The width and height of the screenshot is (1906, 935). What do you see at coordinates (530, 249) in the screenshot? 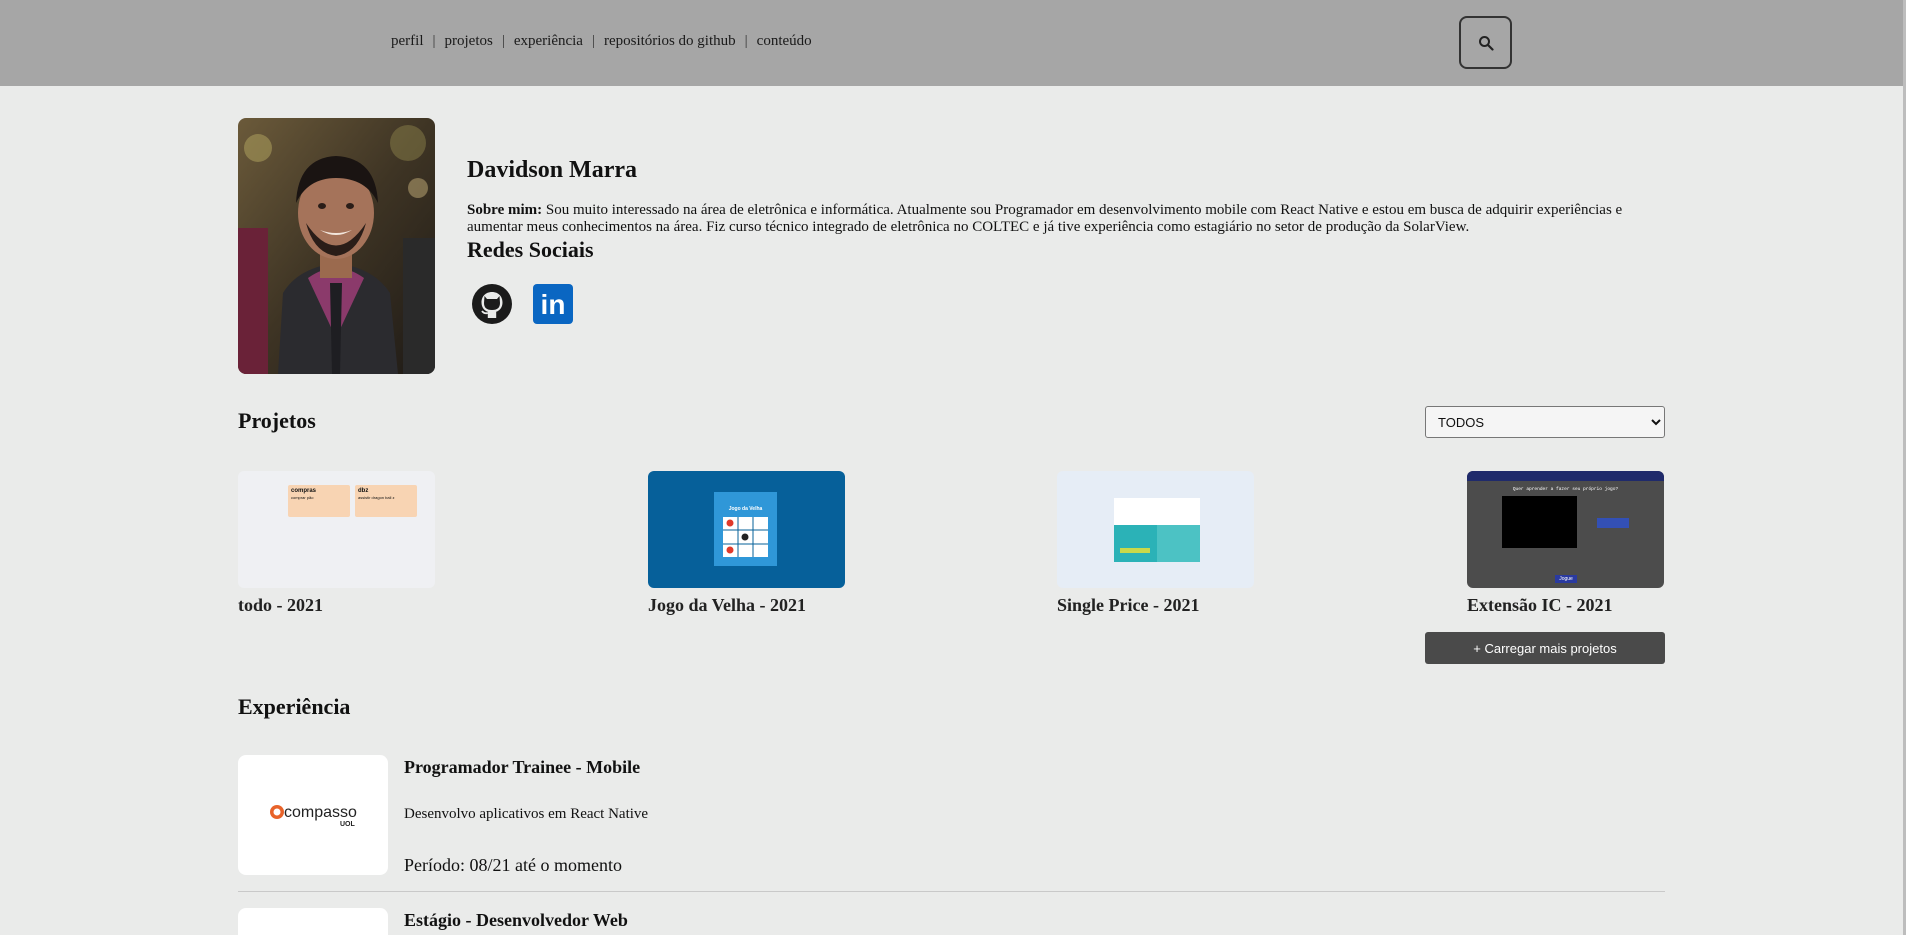
I see `social-title: Redes Sociais` at bounding box center [530, 249].